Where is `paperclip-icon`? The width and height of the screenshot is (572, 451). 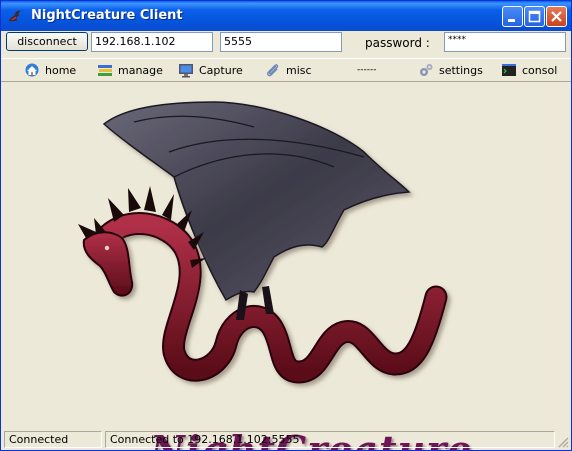
paperclip-icon is located at coordinates (273, 70).